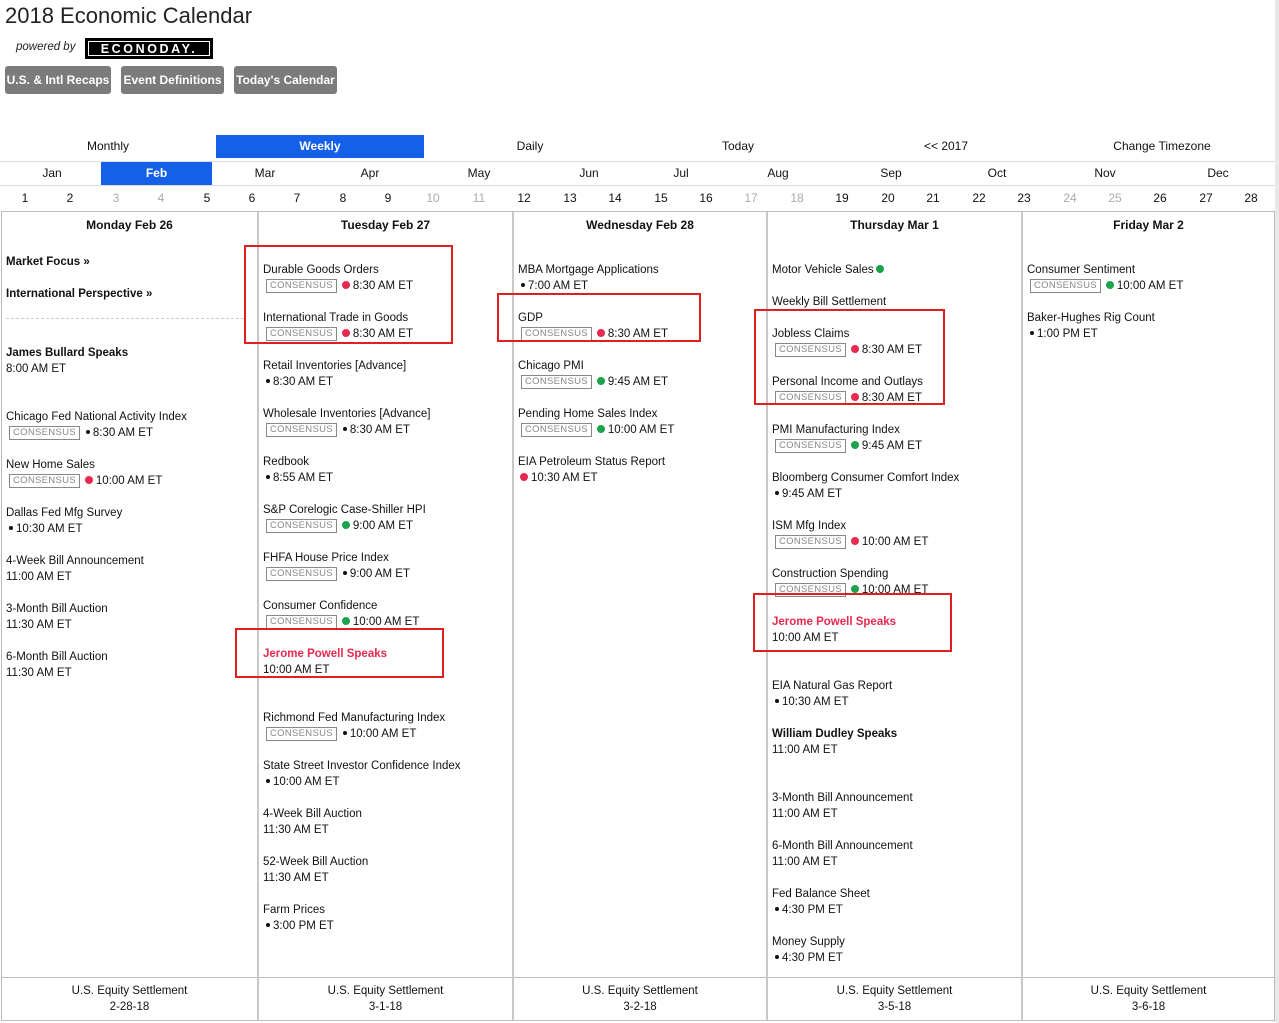 The image size is (1279, 1023). What do you see at coordinates (1277, 511) in the screenshot?
I see `scrollbar` at bounding box center [1277, 511].